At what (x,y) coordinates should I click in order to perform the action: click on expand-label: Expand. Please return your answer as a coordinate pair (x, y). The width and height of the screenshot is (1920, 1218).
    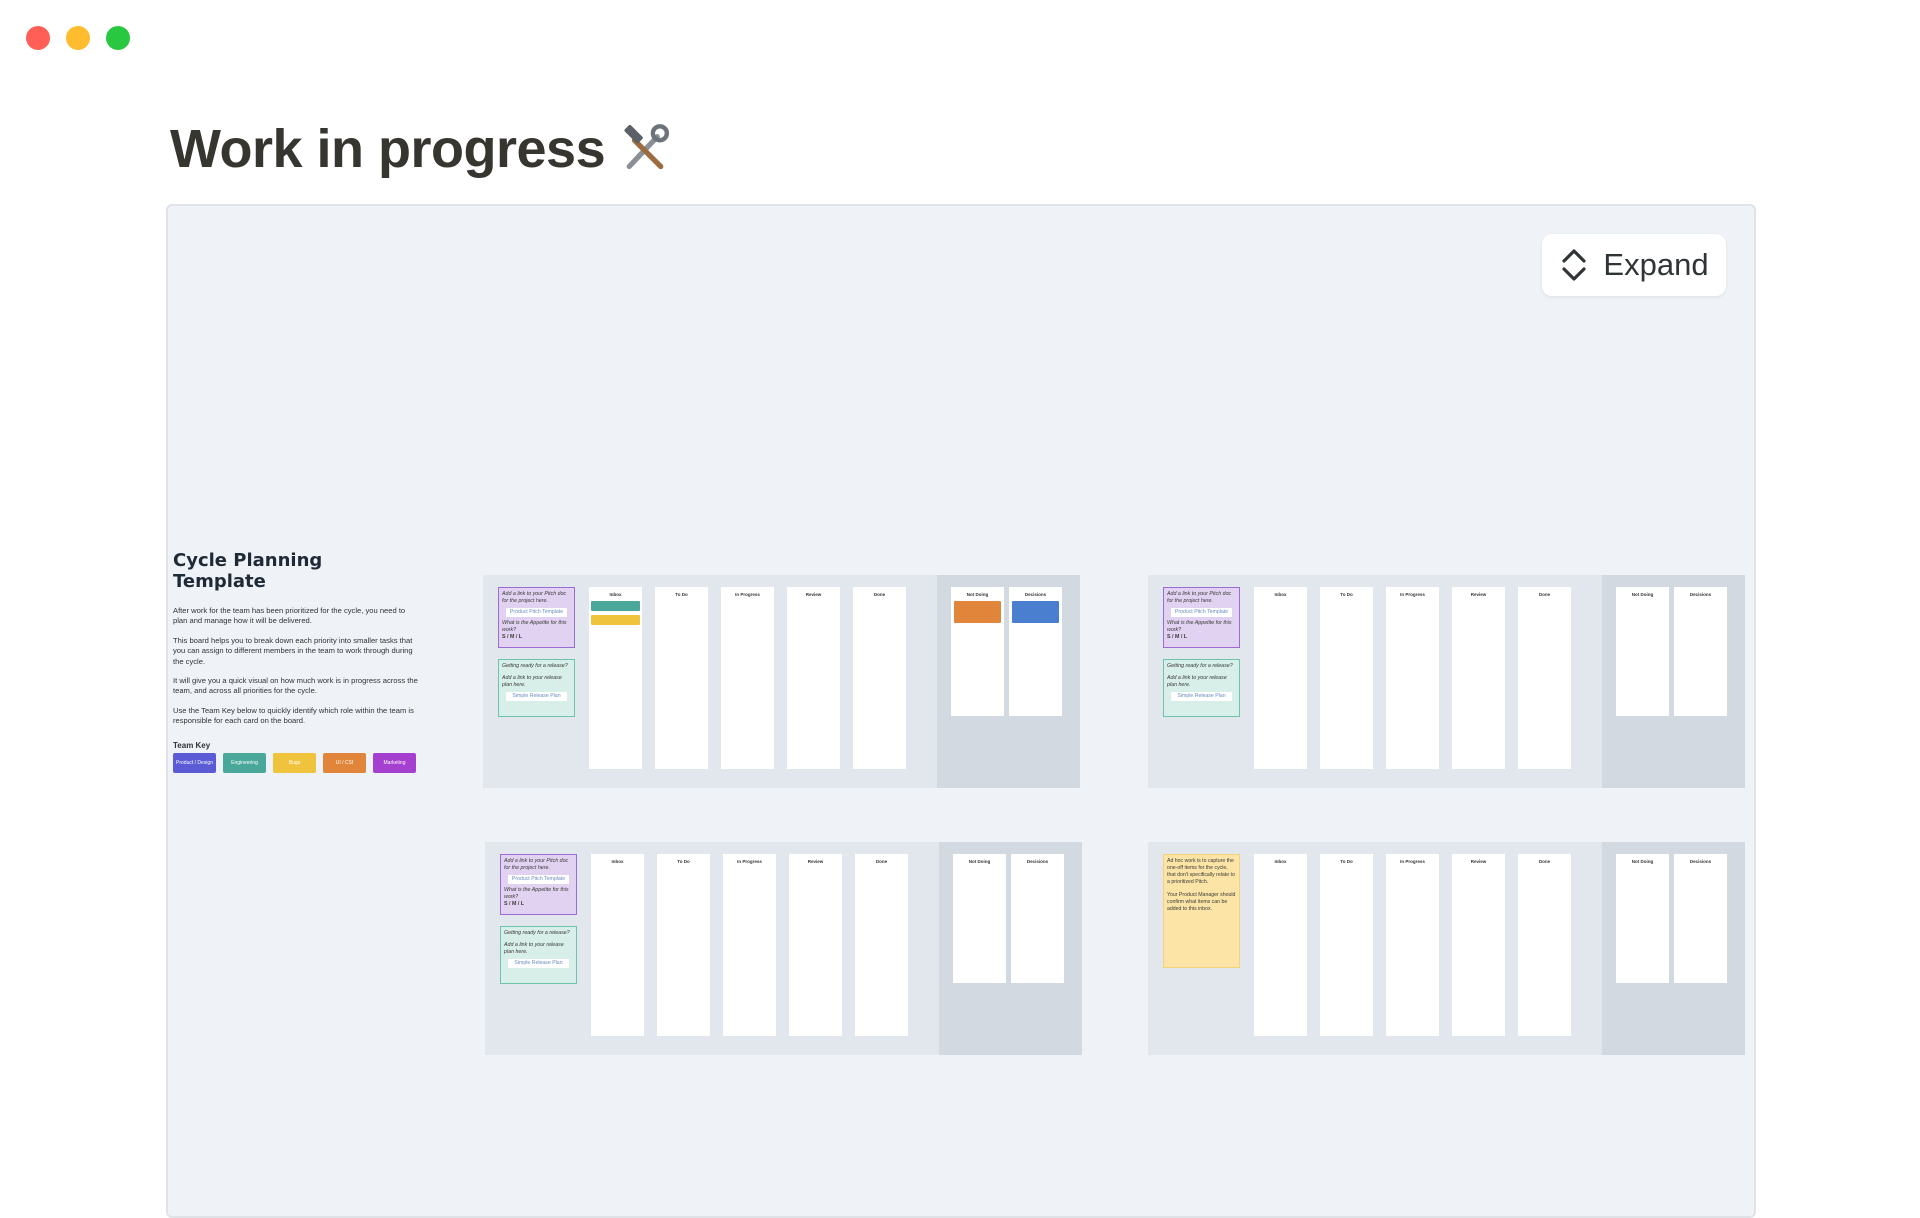
    Looking at the image, I should click on (1656, 264).